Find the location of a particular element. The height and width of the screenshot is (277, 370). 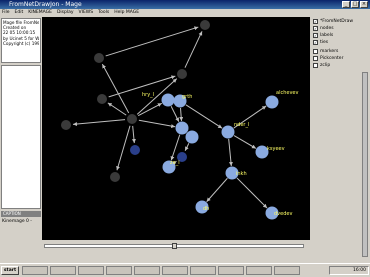

menu-help: Help MAGE is located at coordinates (126, 13).